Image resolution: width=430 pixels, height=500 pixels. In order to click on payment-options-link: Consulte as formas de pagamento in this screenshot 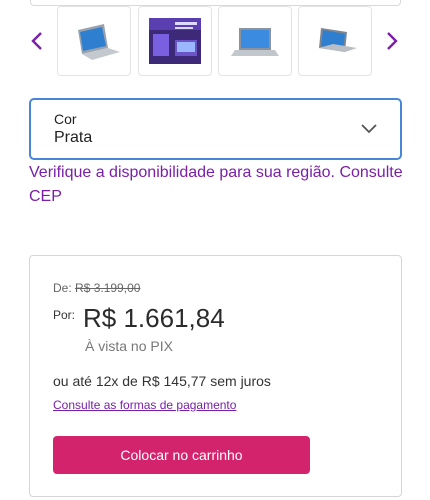, I will do `click(144, 405)`.